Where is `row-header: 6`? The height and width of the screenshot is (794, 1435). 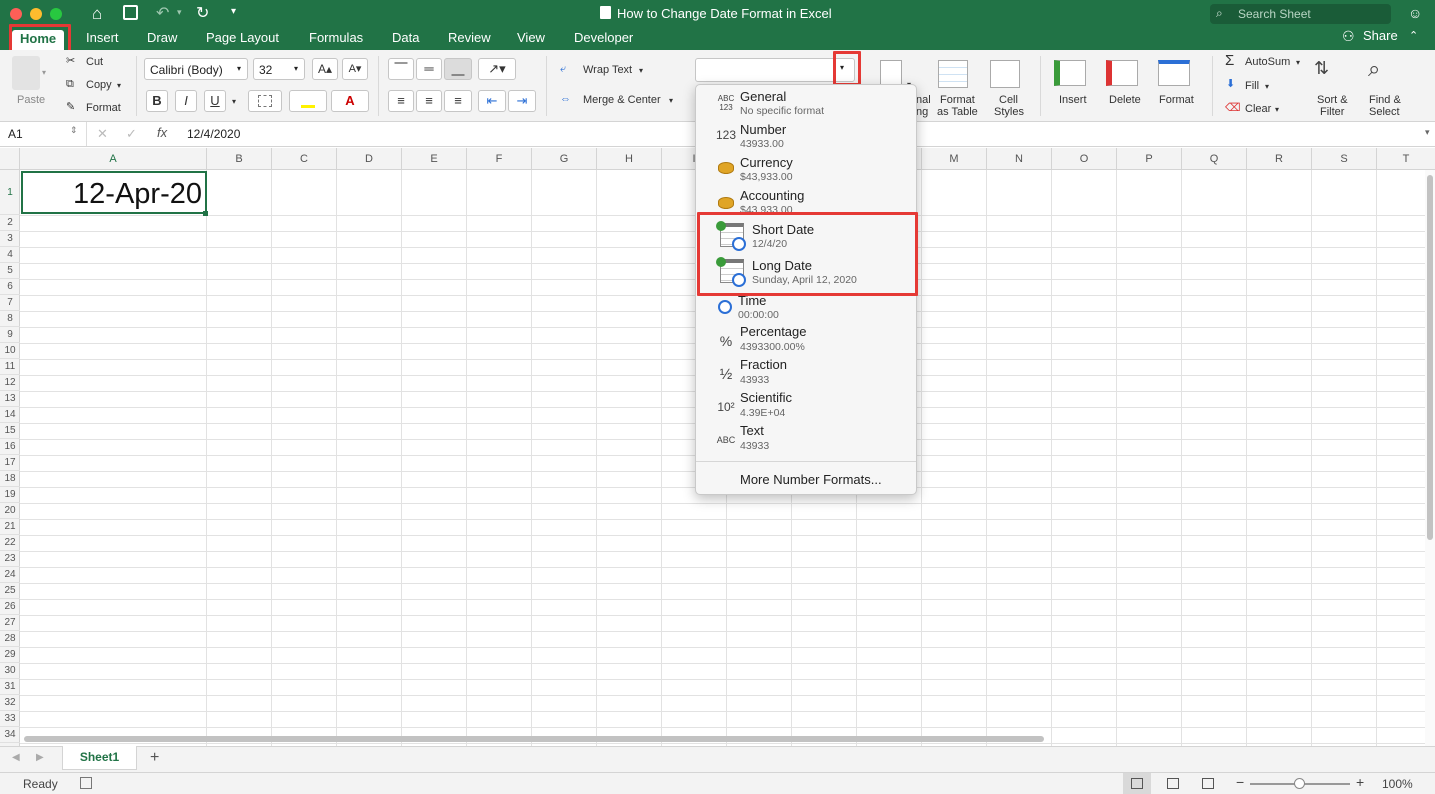
row-header: 6 is located at coordinates (10, 287).